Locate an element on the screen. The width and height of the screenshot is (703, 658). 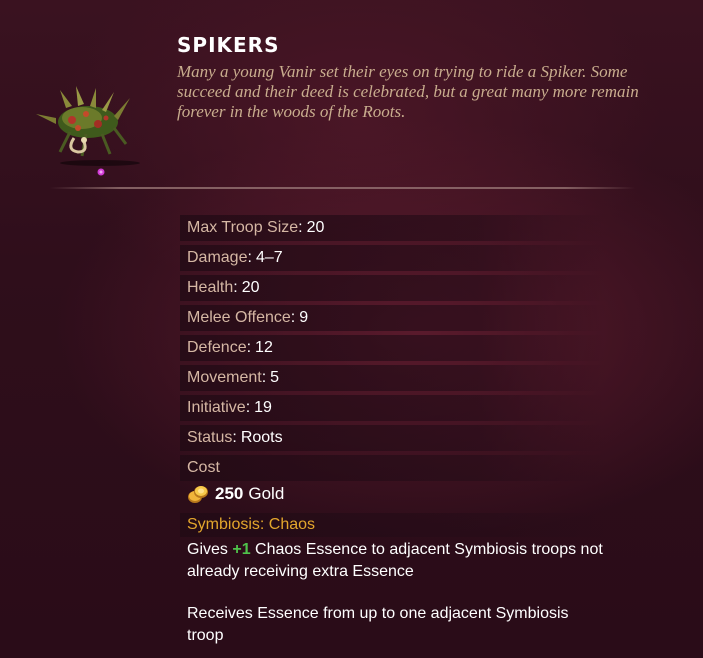
gold-coins-icon is located at coordinates (198, 494).